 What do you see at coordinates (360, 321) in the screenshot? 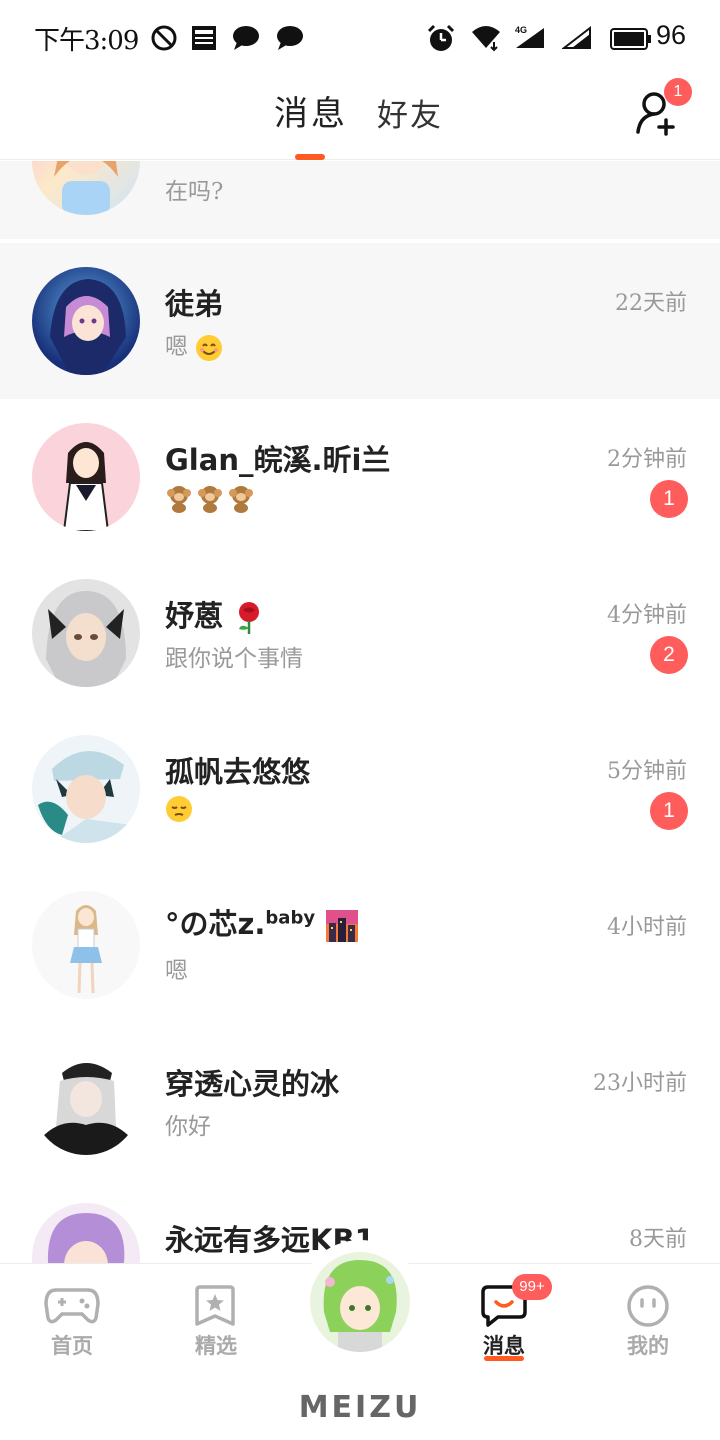
I see `conversation-row: 徒弟 嗯 22天前` at bounding box center [360, 321].